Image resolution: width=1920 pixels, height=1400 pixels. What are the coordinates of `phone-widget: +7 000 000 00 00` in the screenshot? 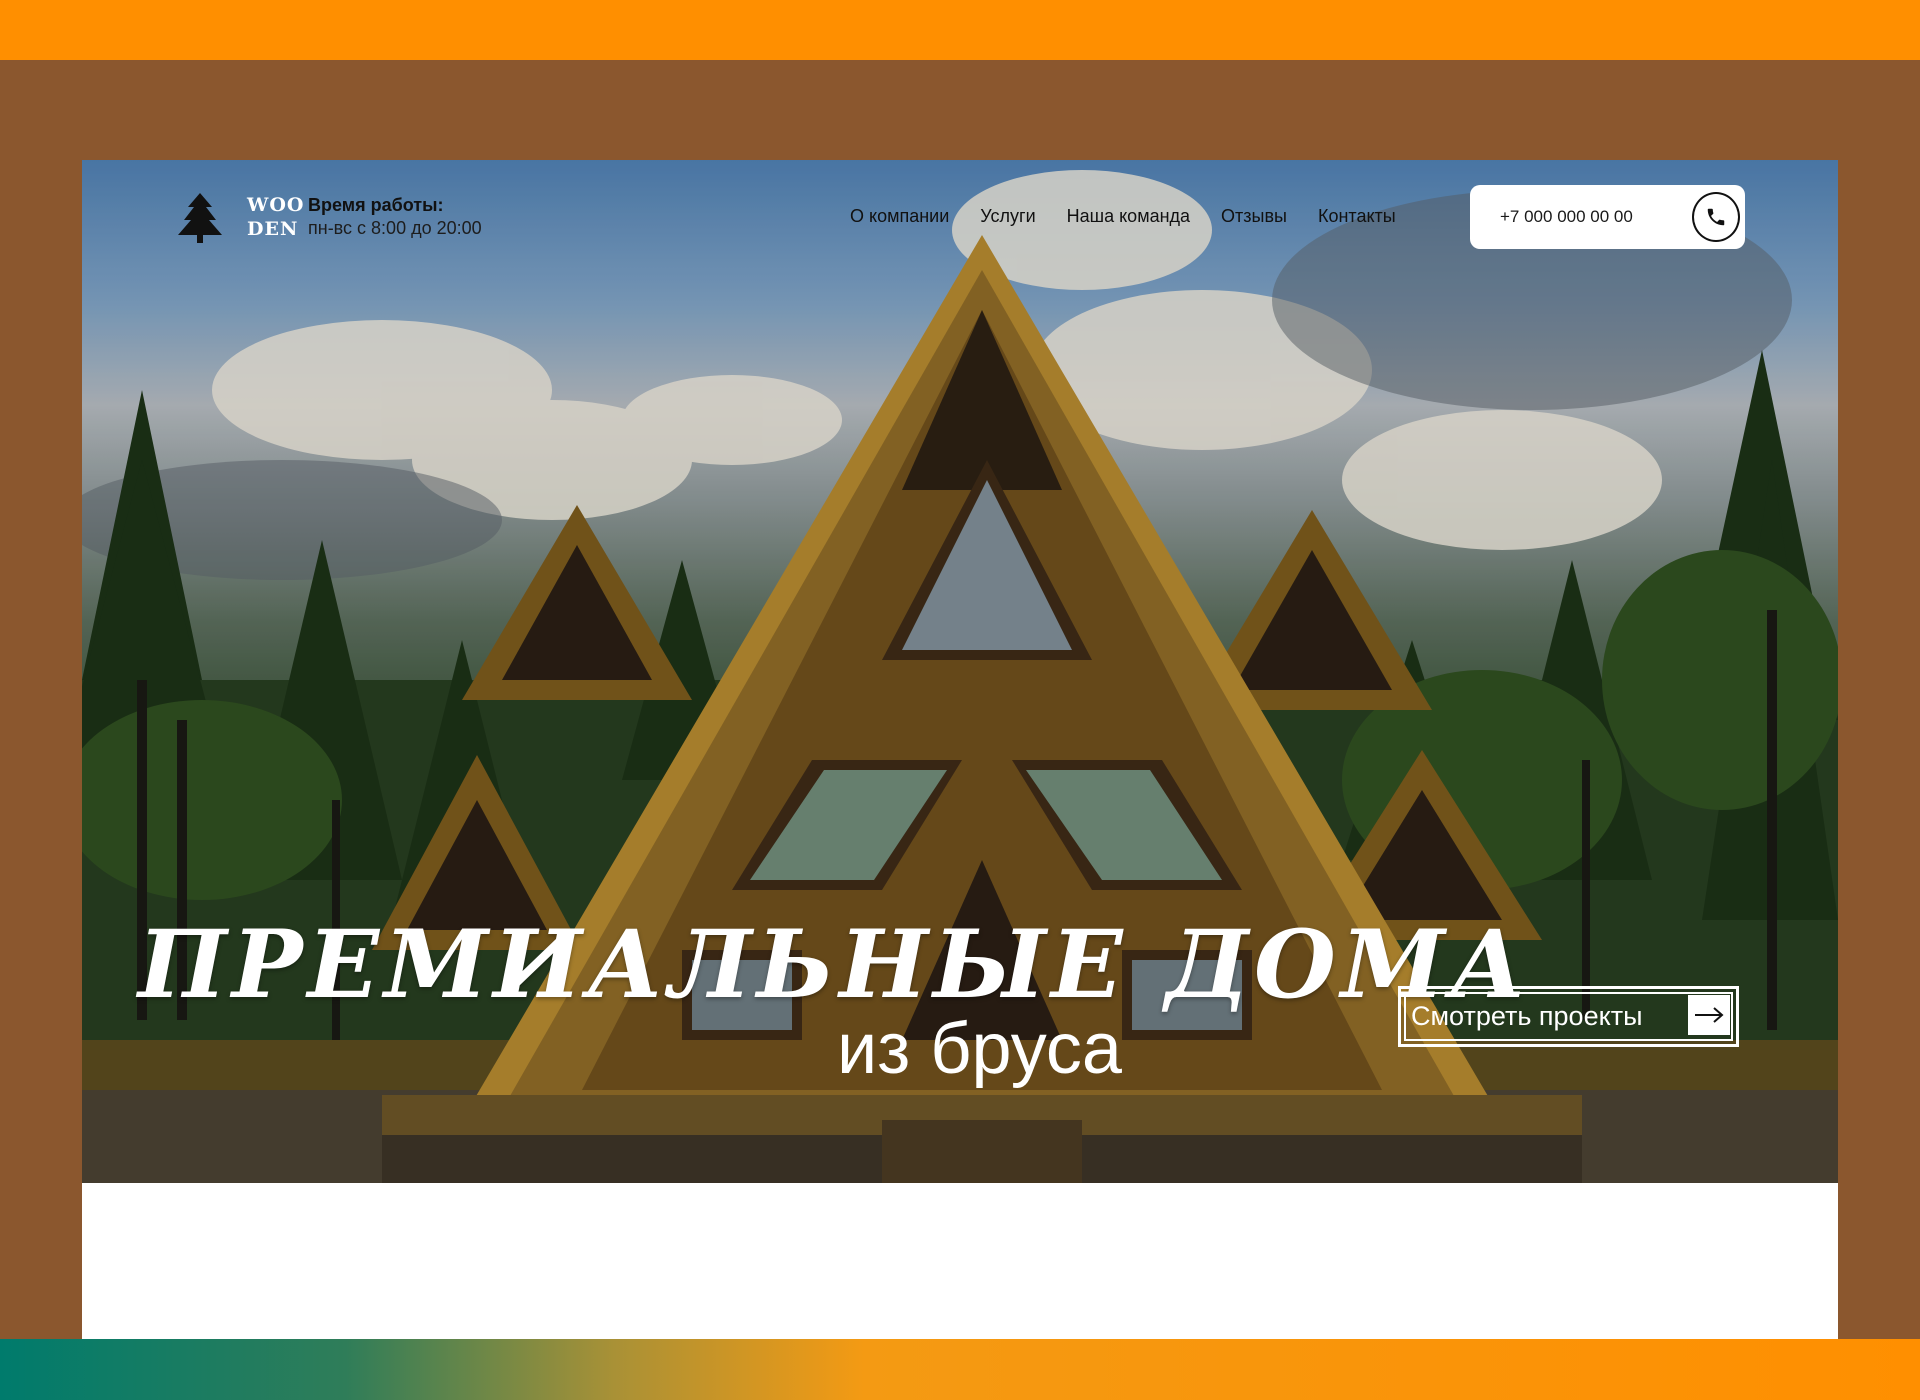 It's located at (1607, 217).